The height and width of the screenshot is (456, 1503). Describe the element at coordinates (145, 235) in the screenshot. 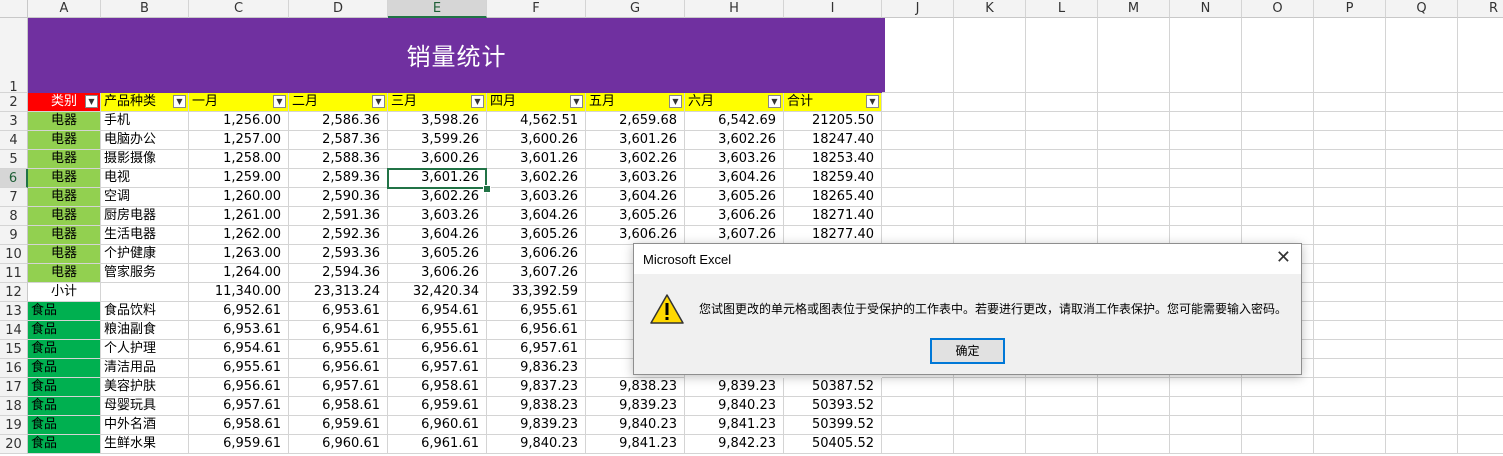

I see `product-cell: 生活电器` at that location.